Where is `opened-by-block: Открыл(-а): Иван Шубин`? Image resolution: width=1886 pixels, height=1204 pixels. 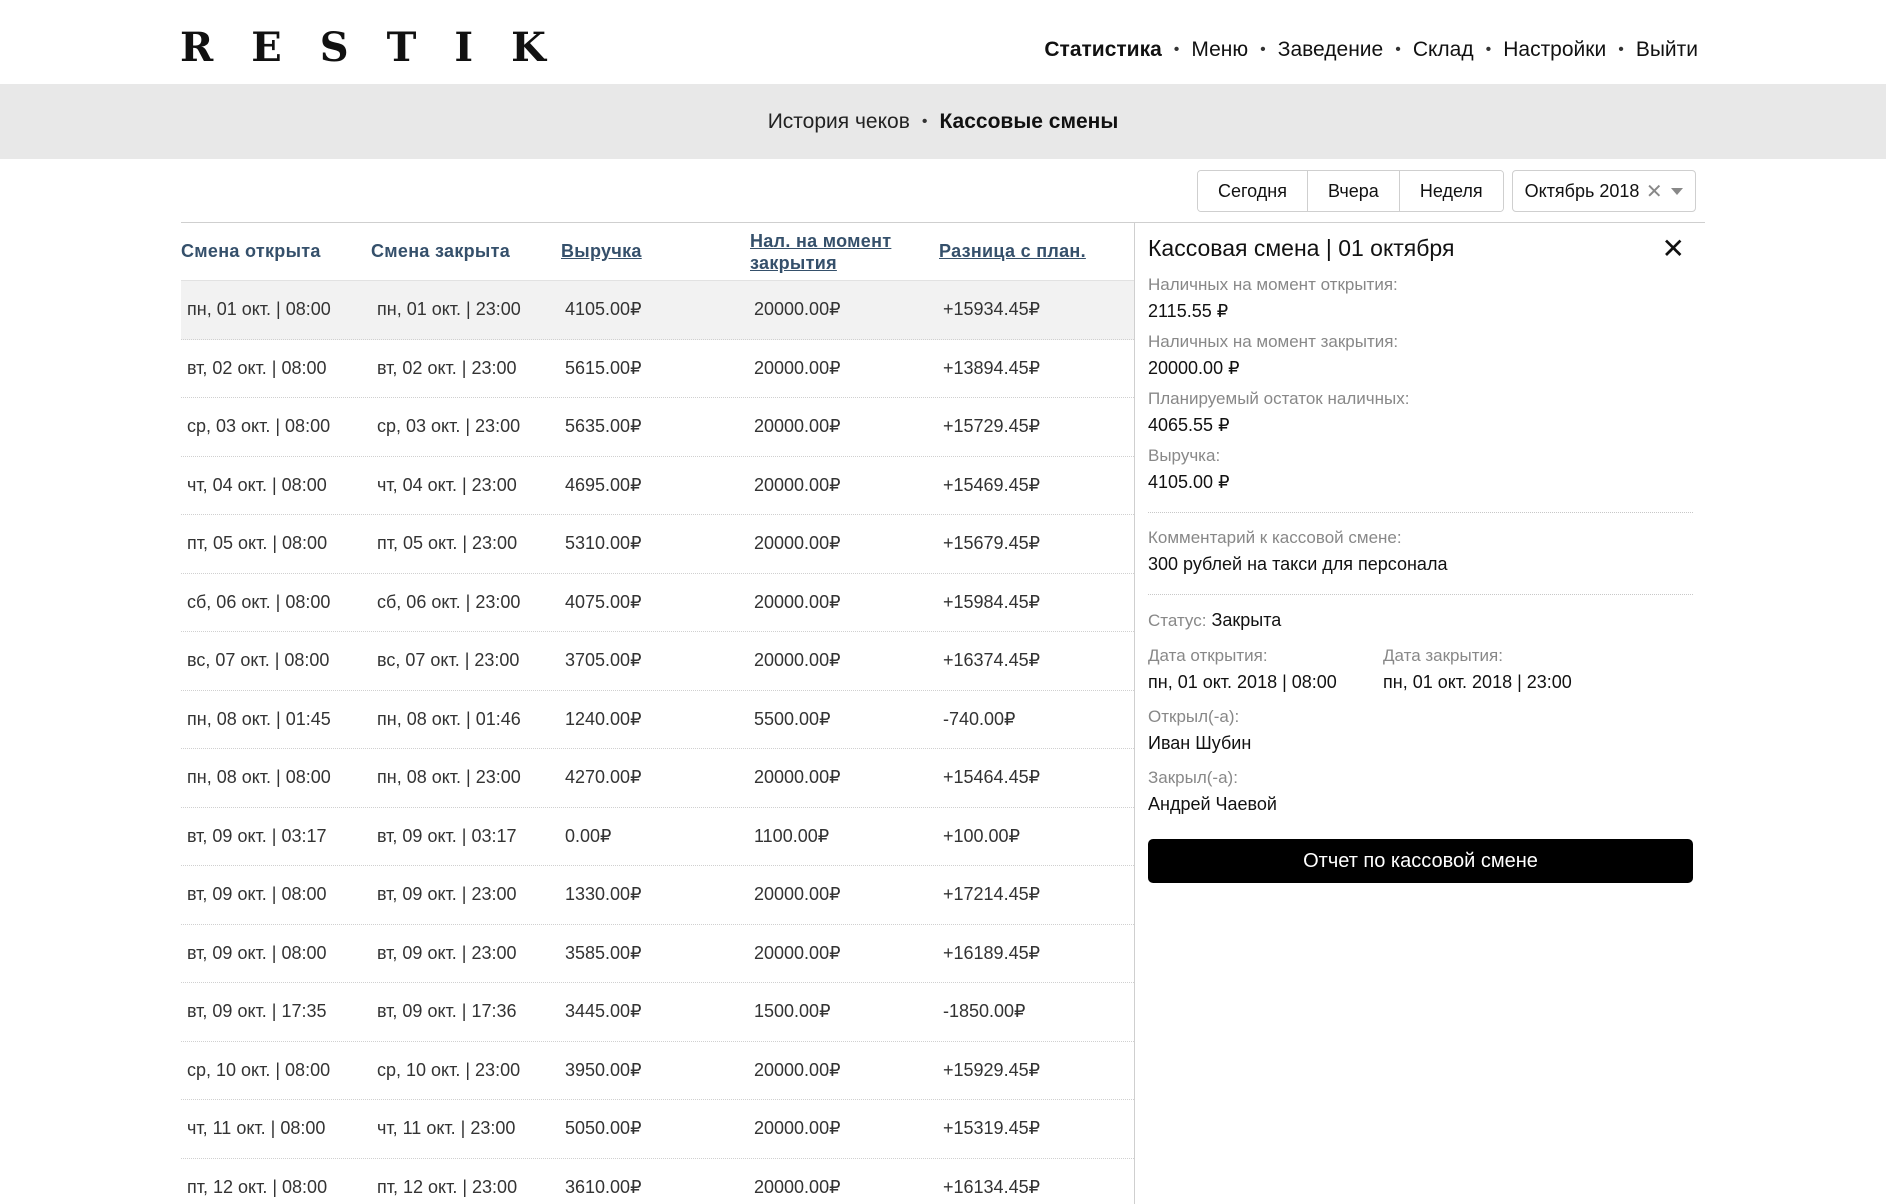 opened-by-block: Открыл(-а): Иван Шубин is located at coordinates (1199, 730).